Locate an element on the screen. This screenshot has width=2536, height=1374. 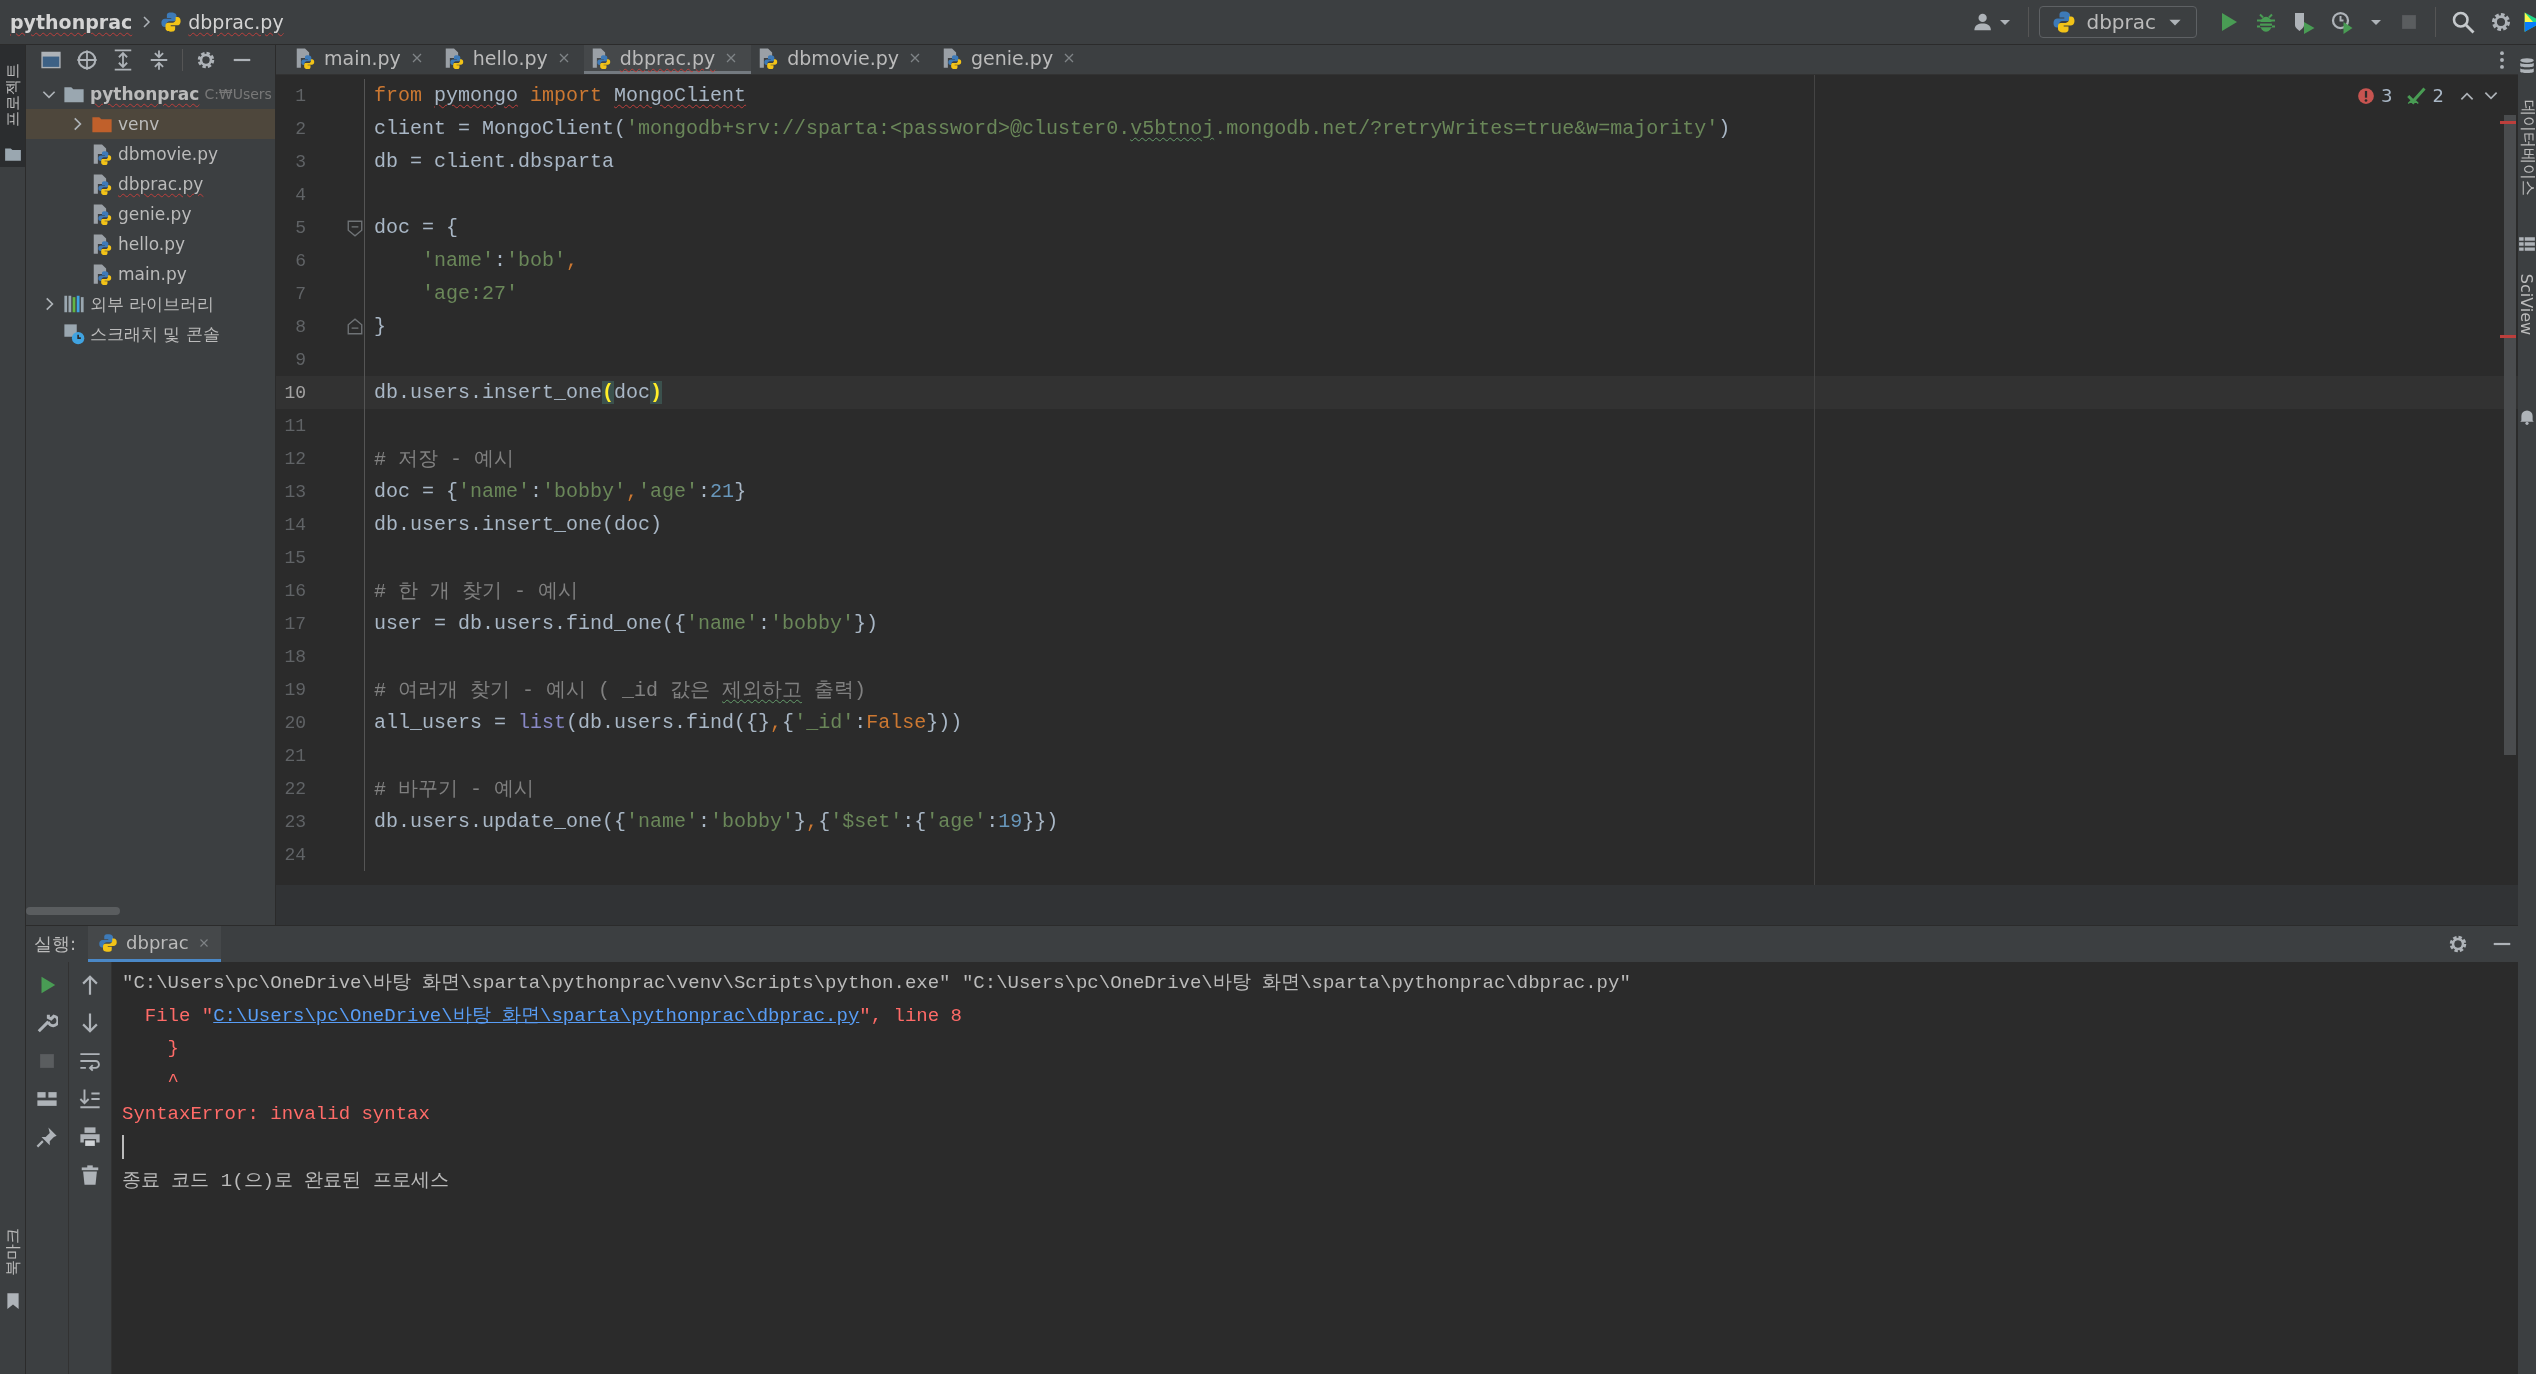
code-line: } is located at coordinates (380, 326).